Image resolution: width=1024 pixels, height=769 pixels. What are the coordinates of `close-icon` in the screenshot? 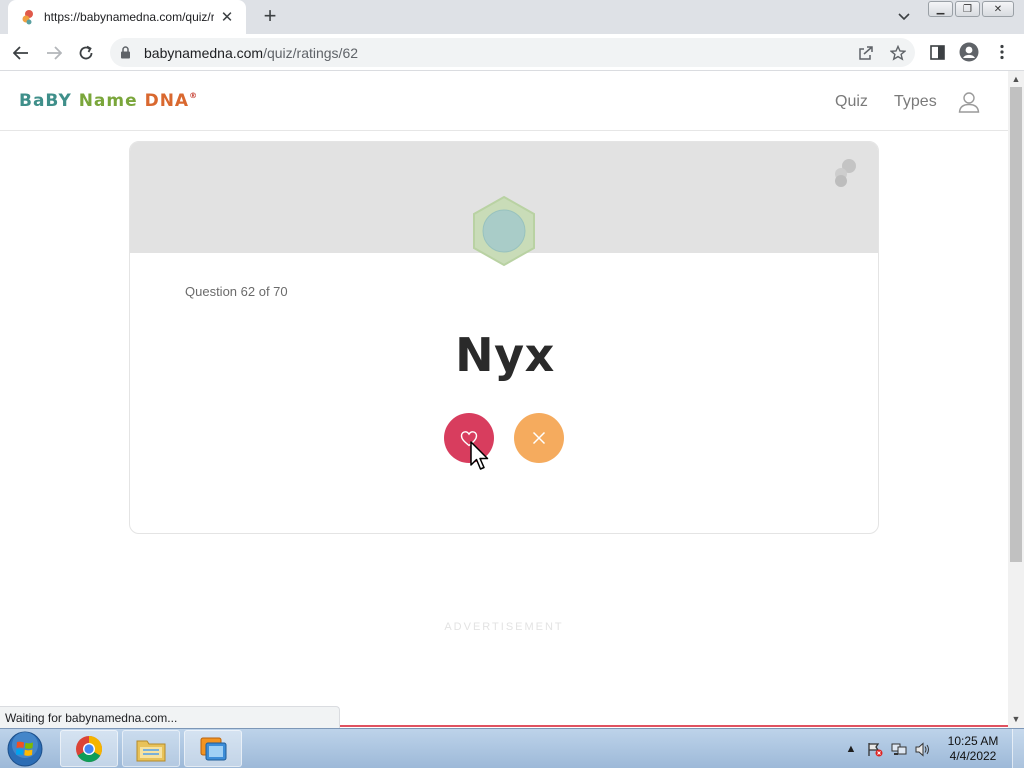 It's located at (539, 438).